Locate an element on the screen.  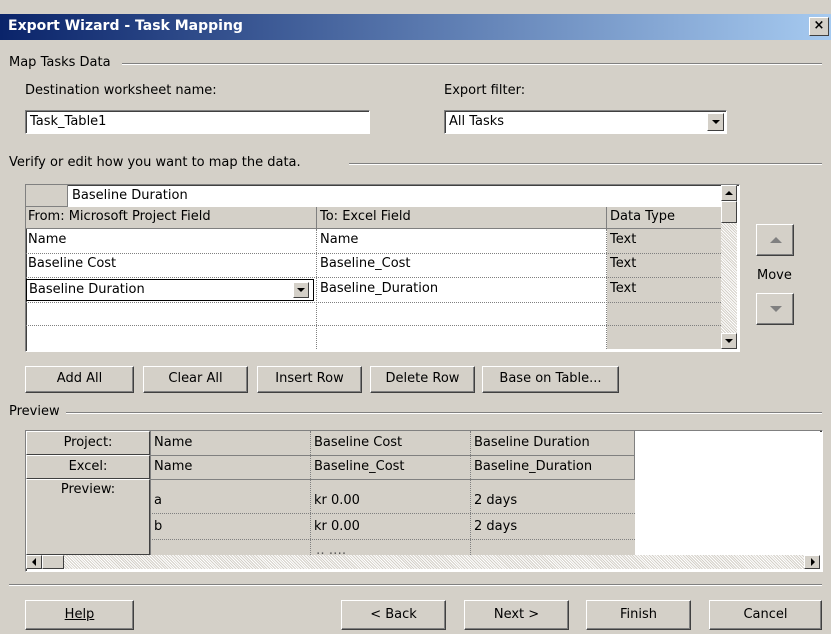
scroll-right-button is located at coordinates (812, 562).